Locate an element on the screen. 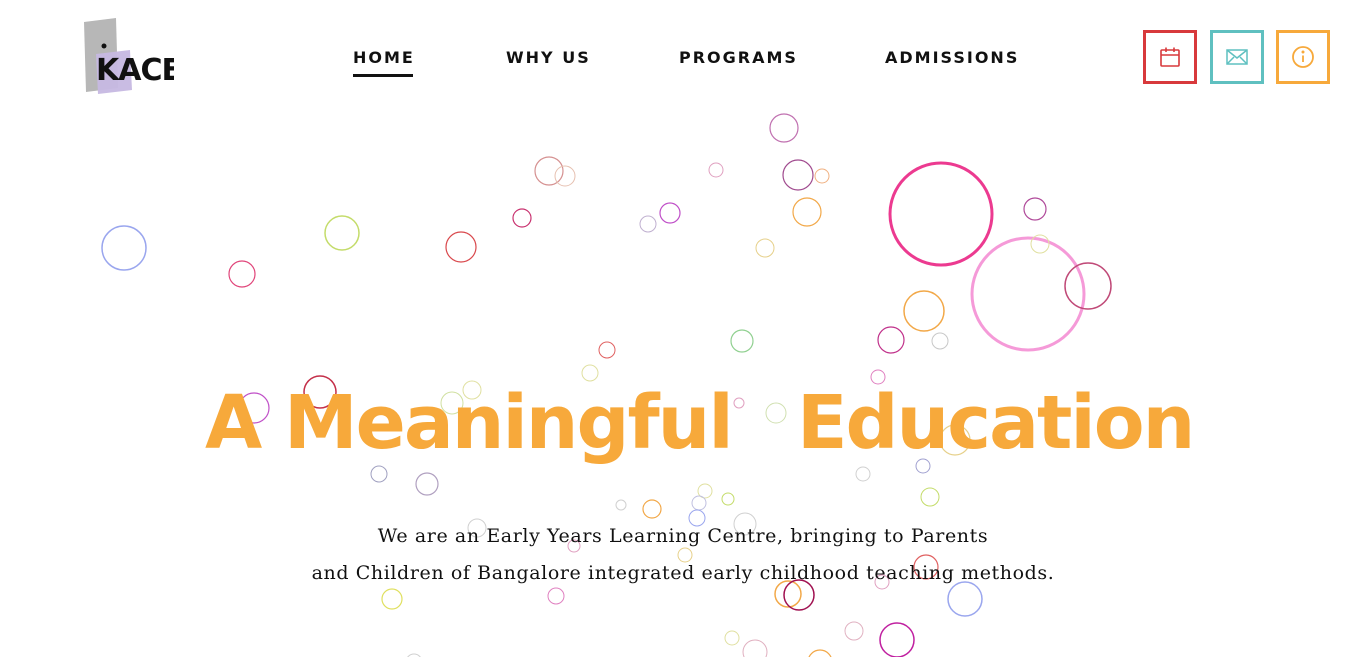 The image size is (1366, 657). mail-button is located at coordinates (1237, 57).